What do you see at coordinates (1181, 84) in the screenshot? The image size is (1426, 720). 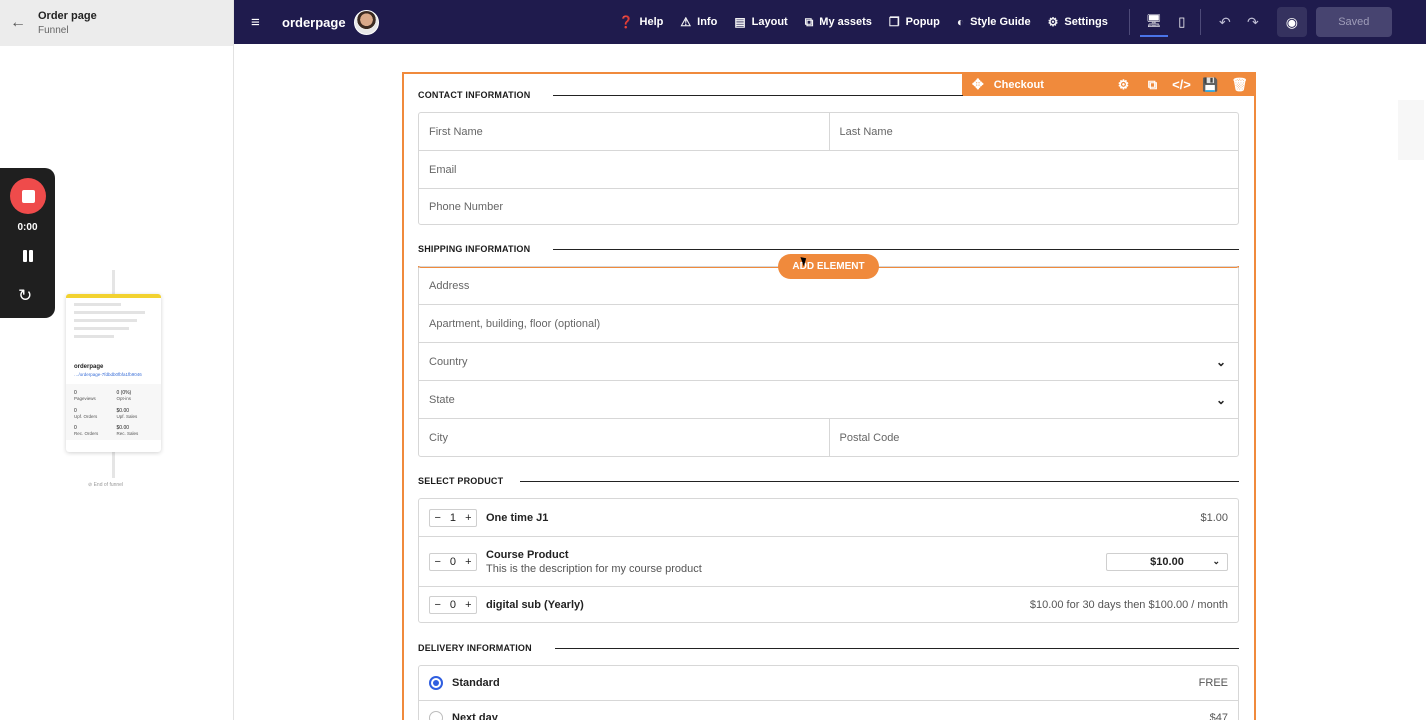 I see `code-icon: </>` at bounding box center [1181, 84].